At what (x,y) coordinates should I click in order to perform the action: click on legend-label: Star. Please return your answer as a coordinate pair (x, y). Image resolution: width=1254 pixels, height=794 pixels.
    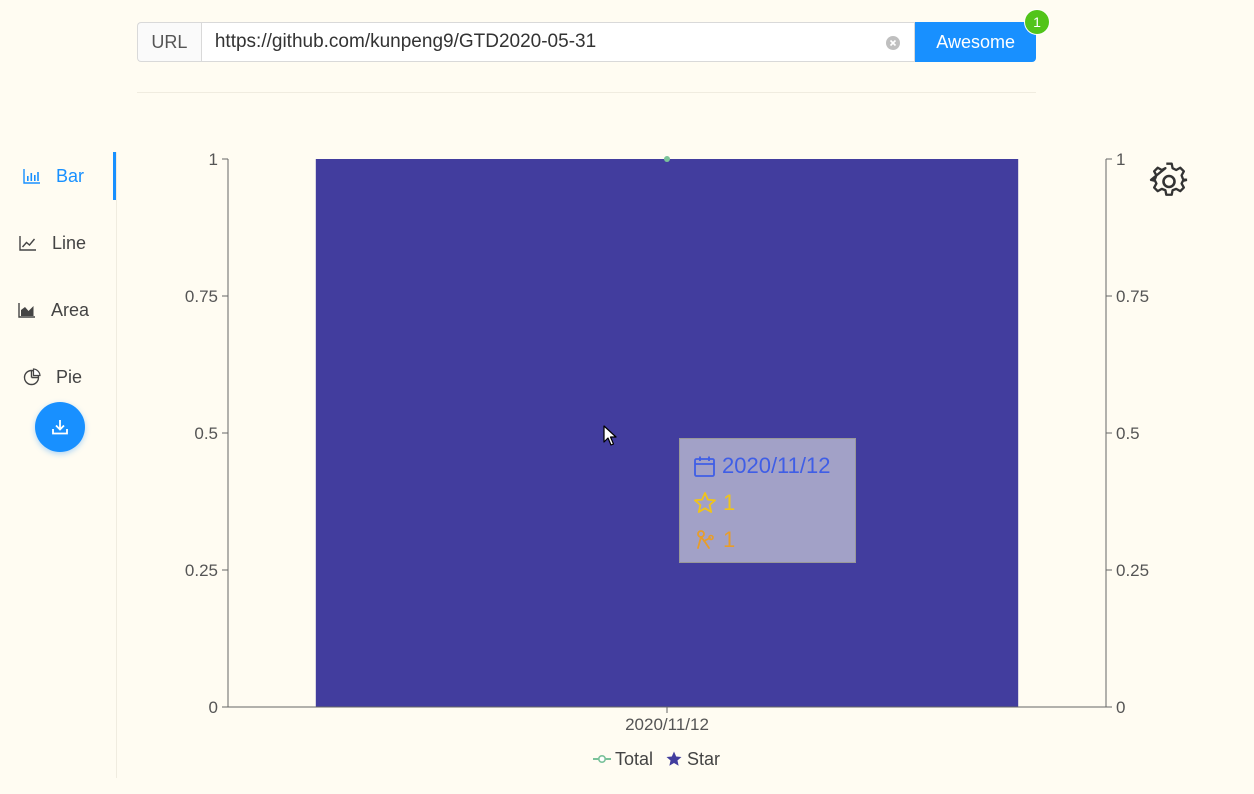
    Looking at the image, I should click on (704, 758).